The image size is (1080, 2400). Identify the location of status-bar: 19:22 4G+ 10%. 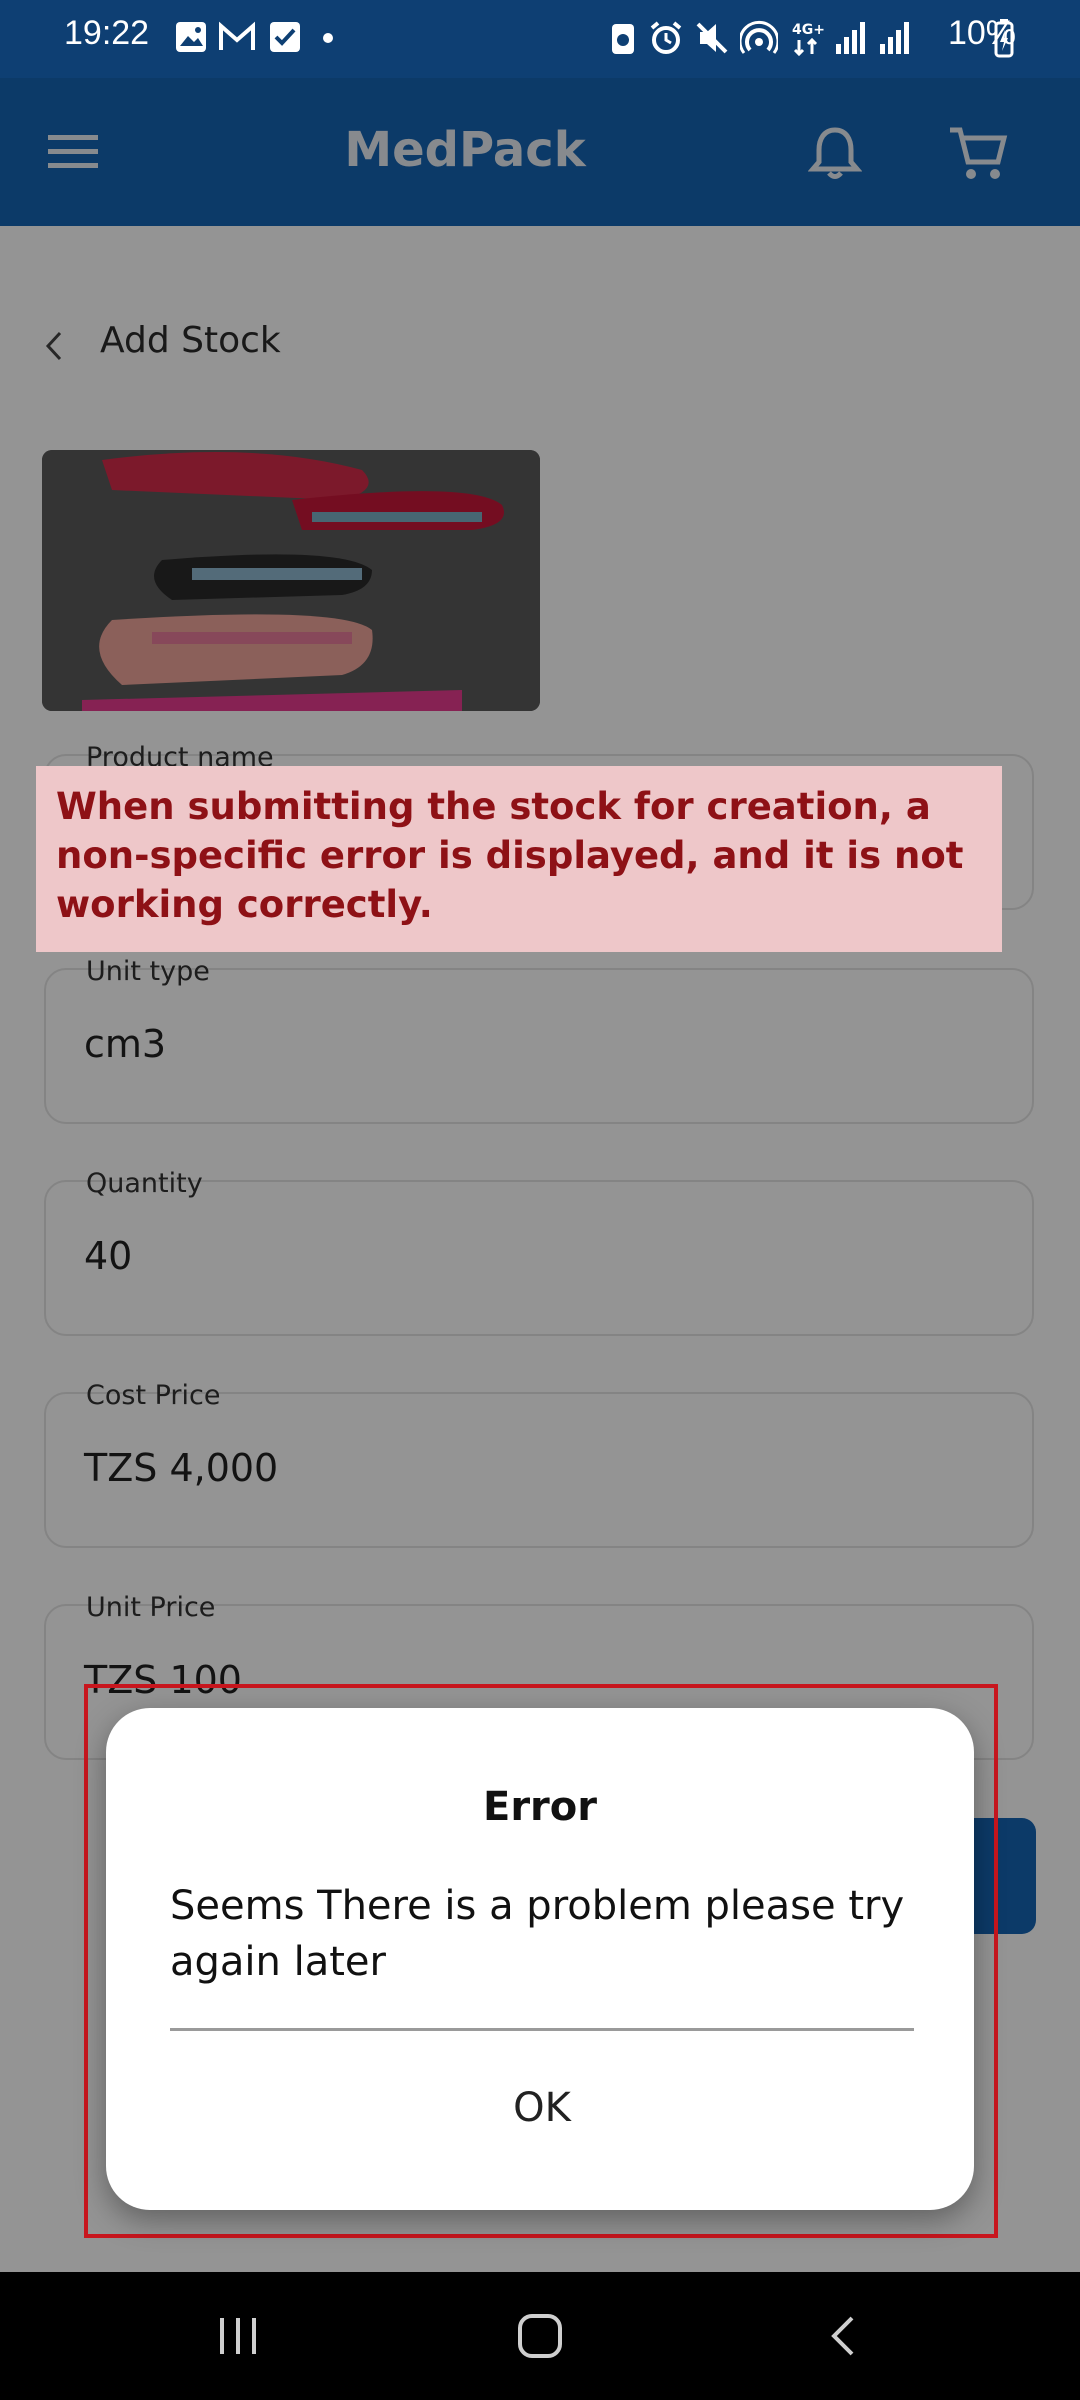
(540, 39).